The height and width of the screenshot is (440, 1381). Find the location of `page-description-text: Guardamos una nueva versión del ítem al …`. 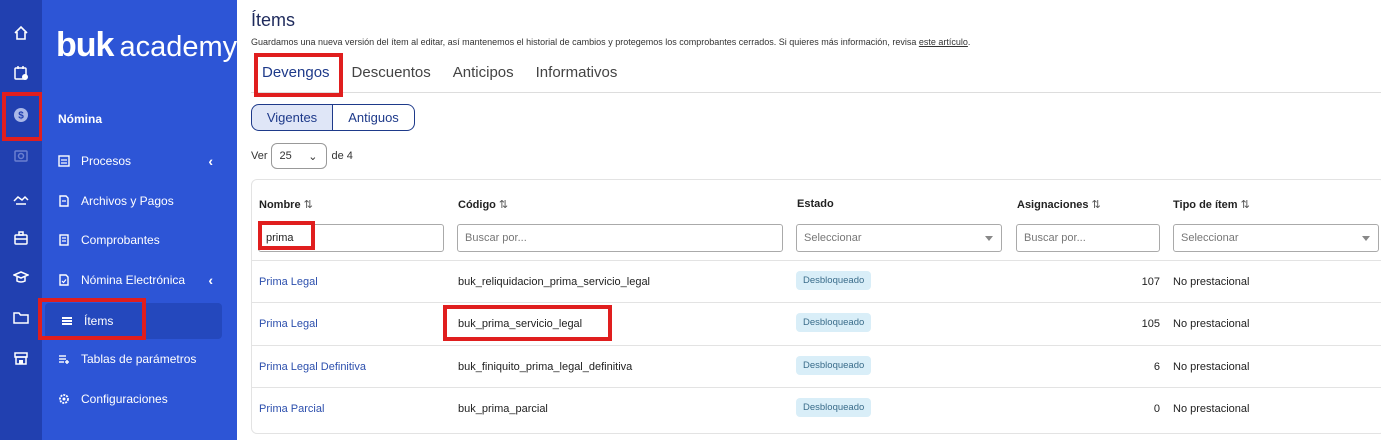

page-description-text: Guardamos una nueva versión del ítem al … is located at coordinates (584, 42).